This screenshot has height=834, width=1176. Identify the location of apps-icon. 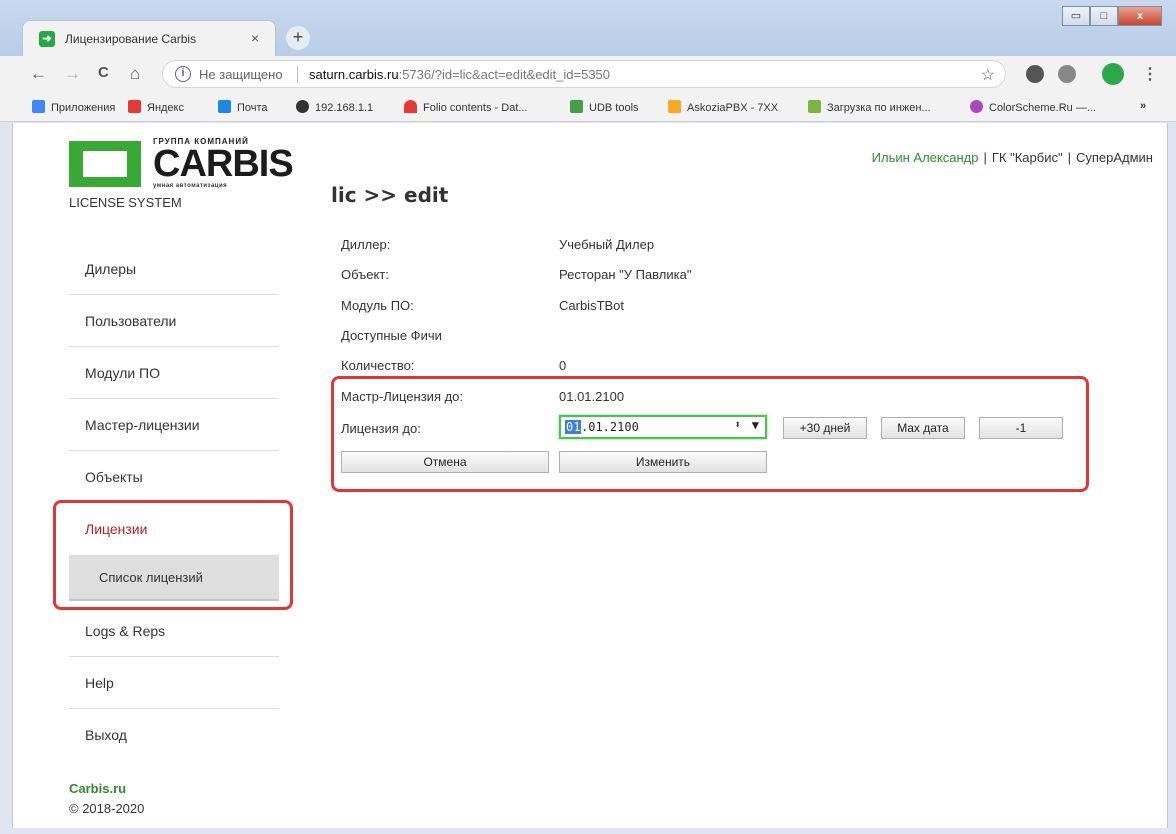
(38, 106).